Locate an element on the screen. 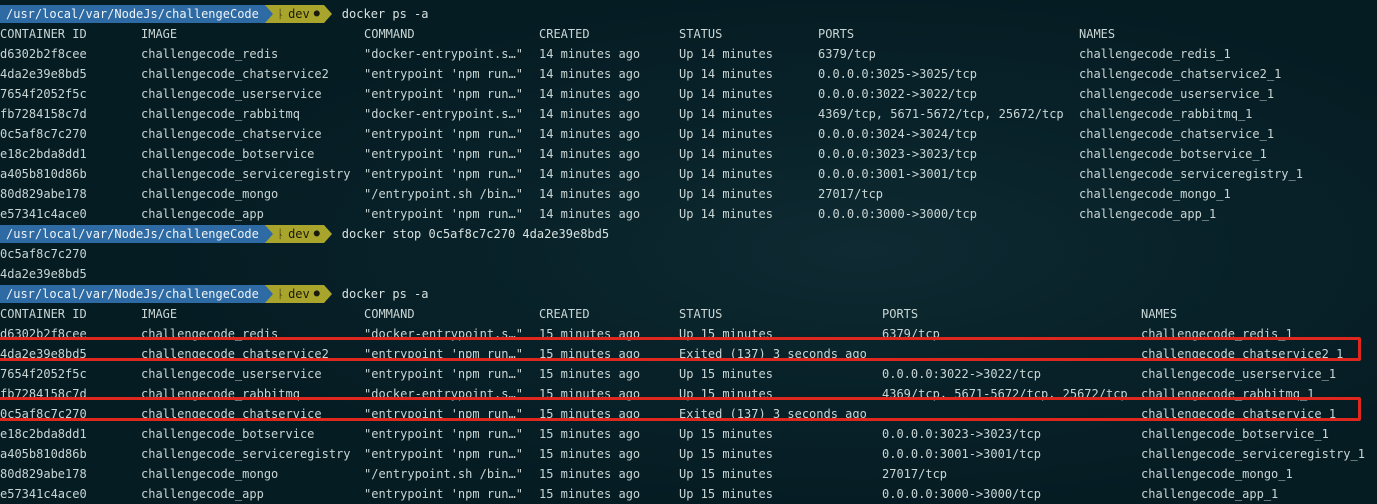 The height and width of the screenshot is (504, 1377). cell-ports: 0.0.0.0:3025->3025/tcp is located at coordinates (897, 74).